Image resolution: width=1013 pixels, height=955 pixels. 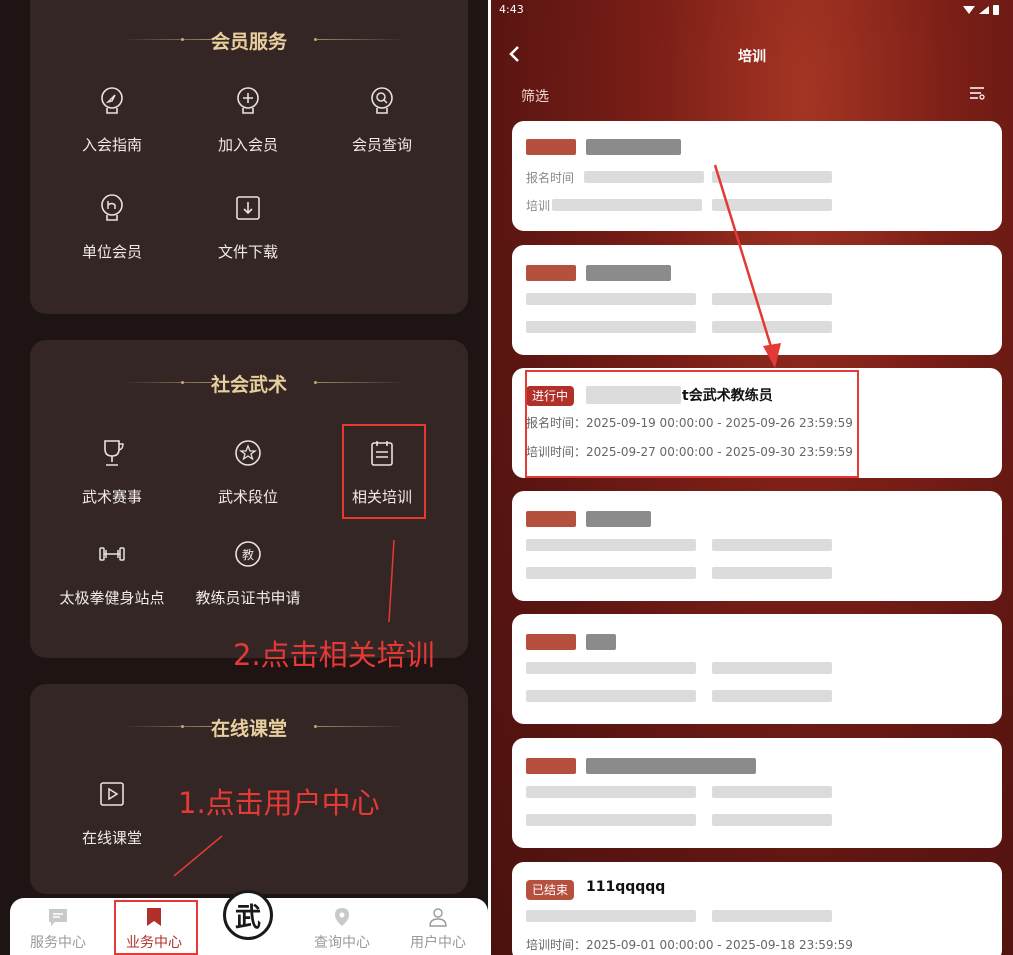 I want to click on nav-label: 服务中心, so click(x=58, y=943).